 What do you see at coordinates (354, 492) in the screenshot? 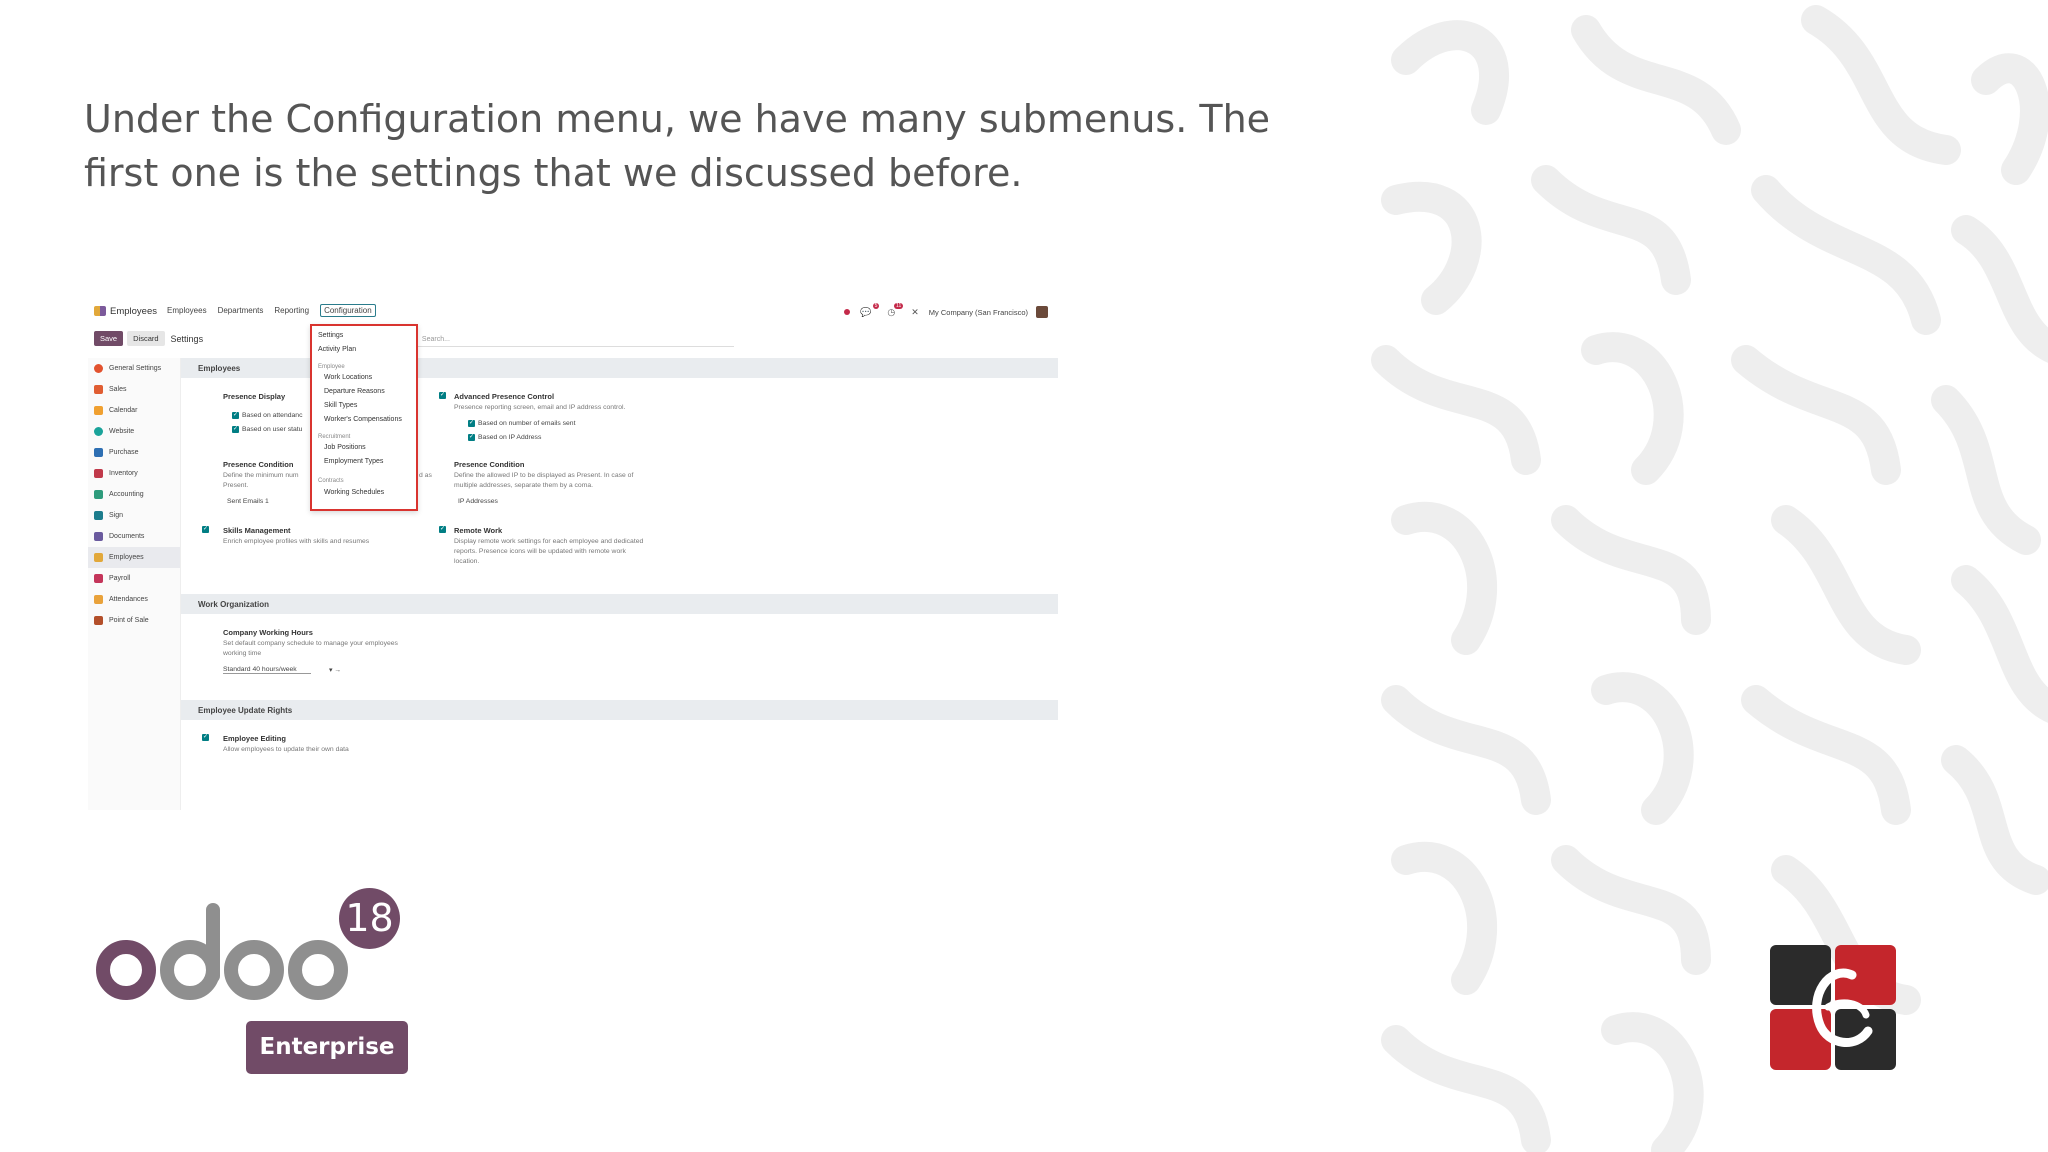
I see `menu-item-working-schedules: Working Schedules` at bounding box center [354, 492].